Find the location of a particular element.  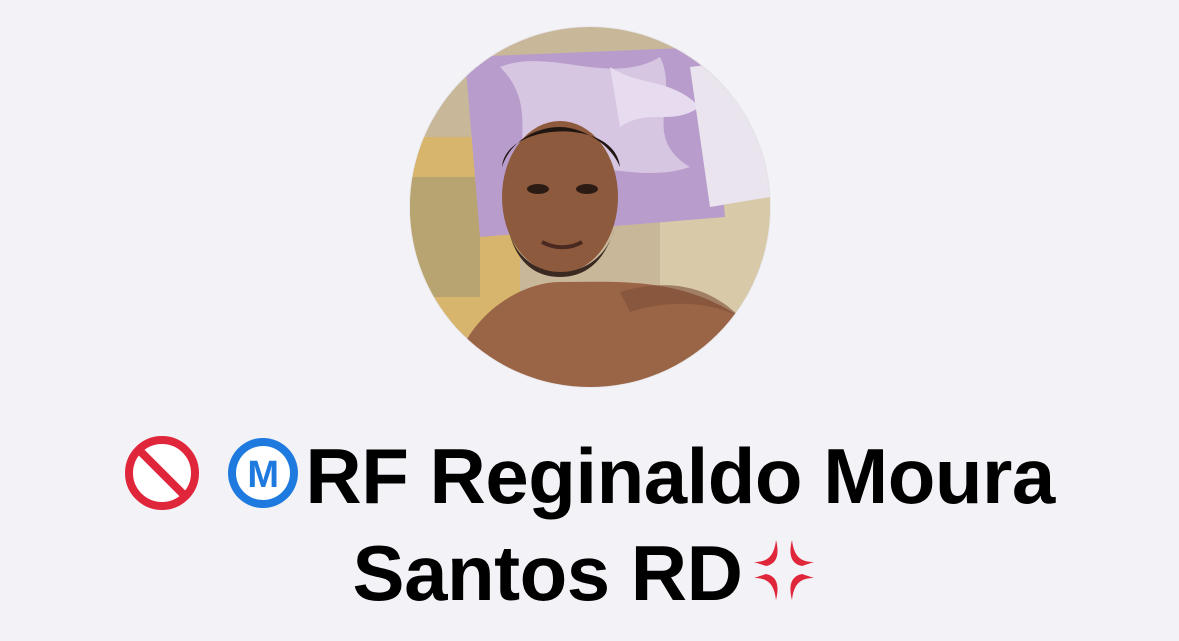

circled-m-icon: M is located at coordinates (263, 473).